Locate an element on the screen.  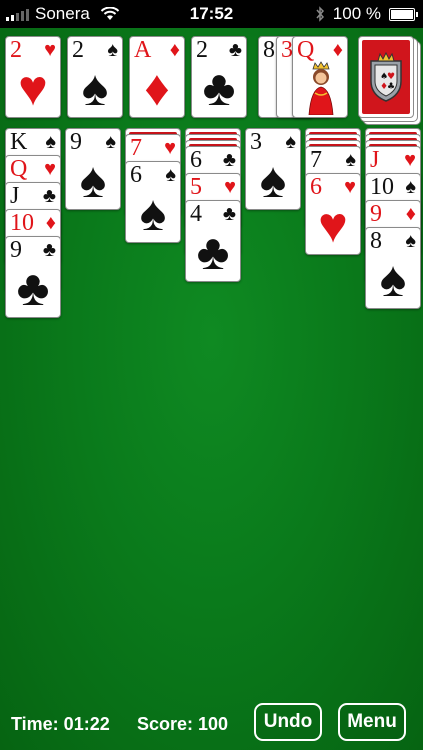
playing-card: 8 ♠ ♠ is located at coordinates (393, 268).